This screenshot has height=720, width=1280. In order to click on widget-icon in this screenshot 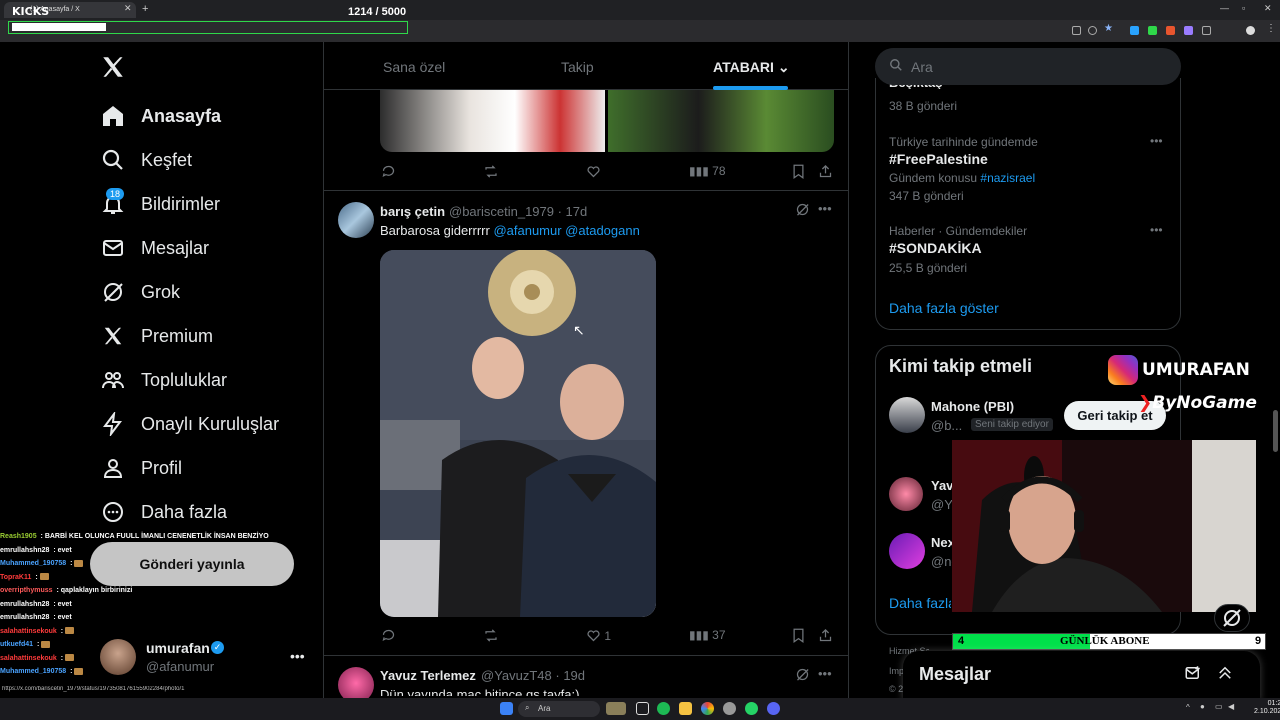, I will do `click(616, 708)`.